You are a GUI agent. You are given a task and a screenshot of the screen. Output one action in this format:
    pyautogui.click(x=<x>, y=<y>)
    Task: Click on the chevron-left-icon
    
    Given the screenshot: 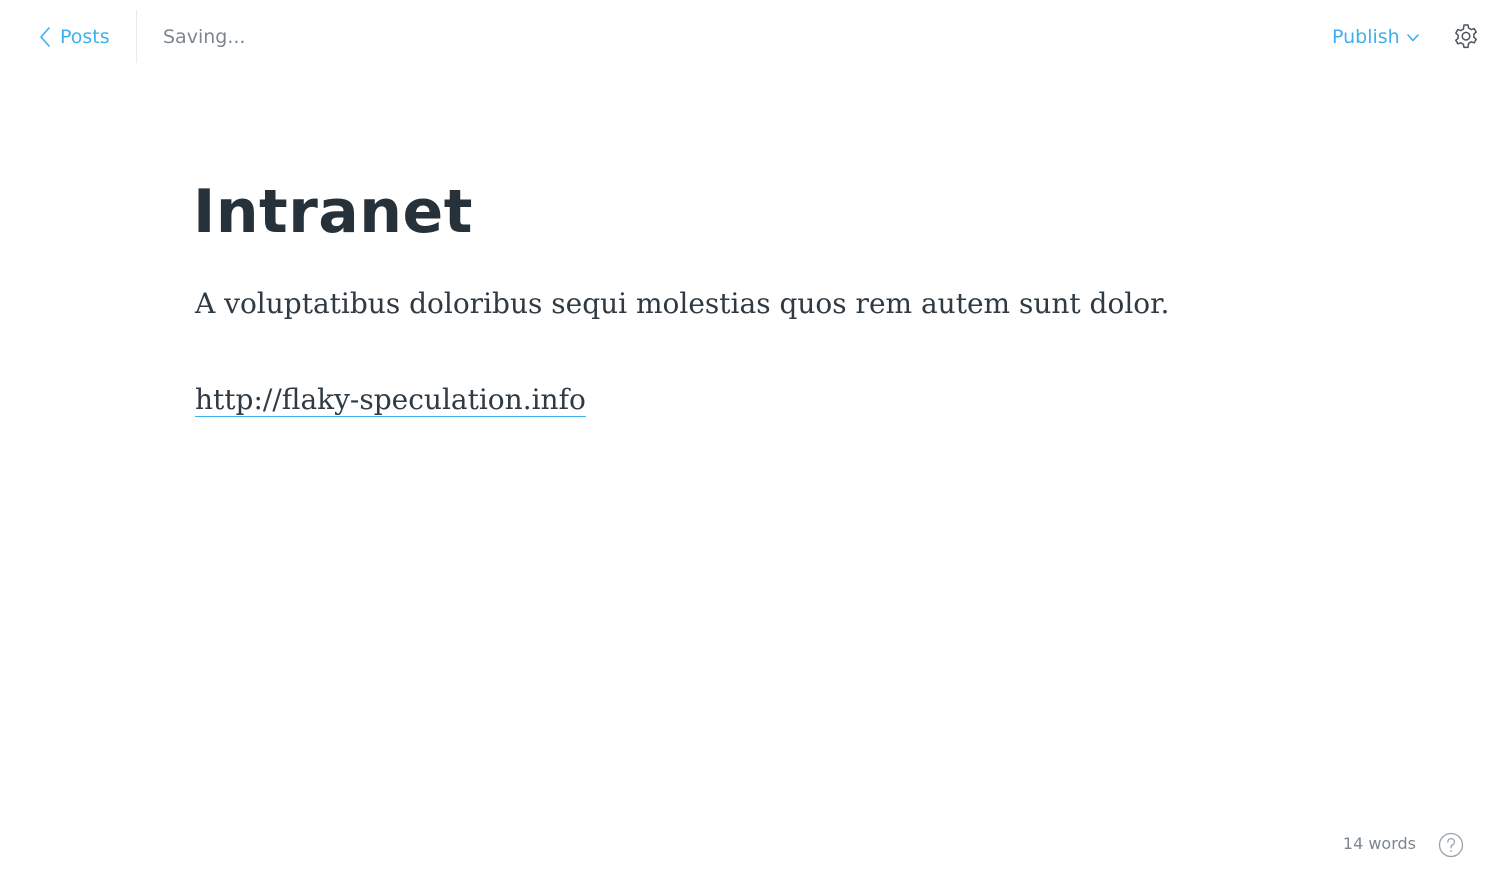 What is the action you would take?
    pyautogui.click(x=45, y=37)
    